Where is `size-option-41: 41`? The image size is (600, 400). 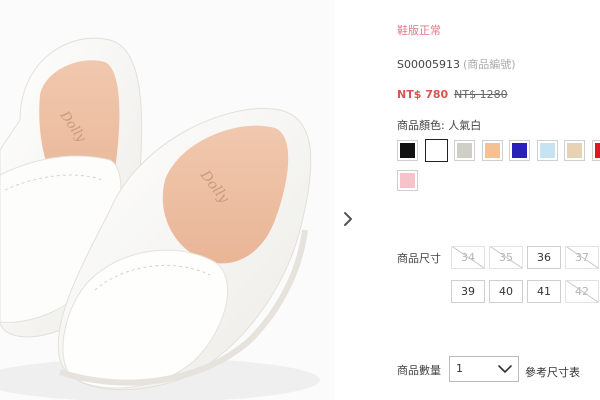 size-option-41: 41 is located at coordinates (544, 291).